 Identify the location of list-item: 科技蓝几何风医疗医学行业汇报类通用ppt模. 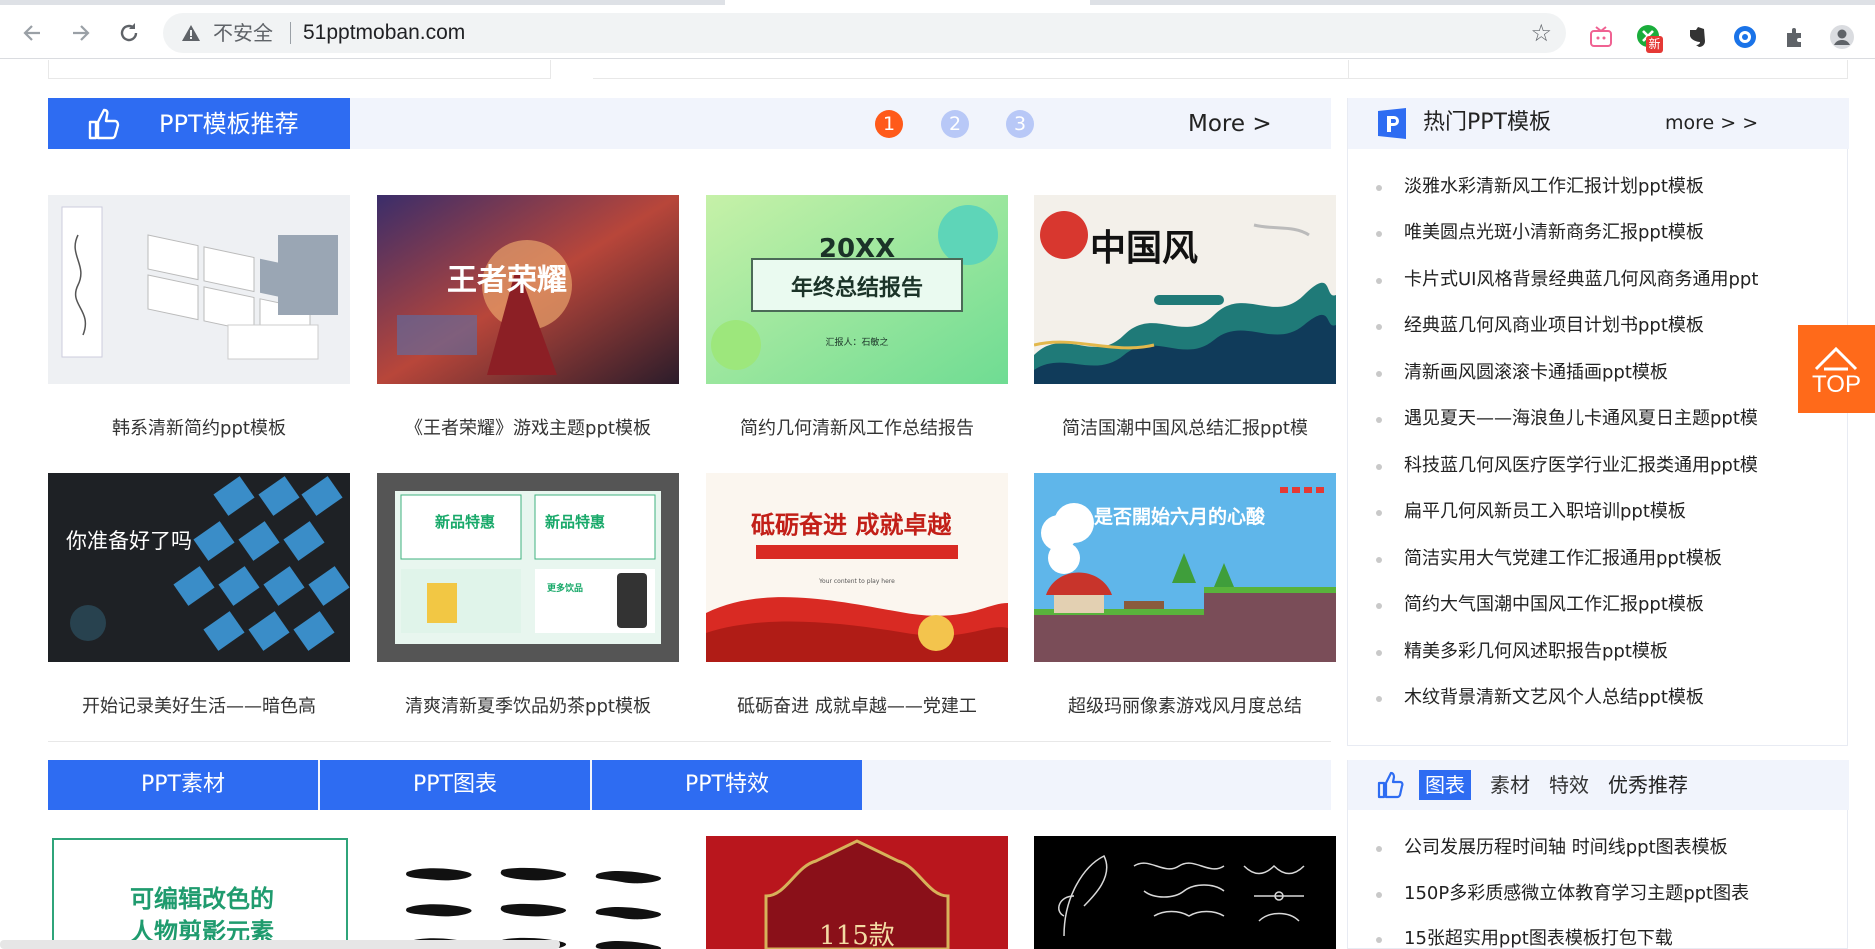
(1611, 466).